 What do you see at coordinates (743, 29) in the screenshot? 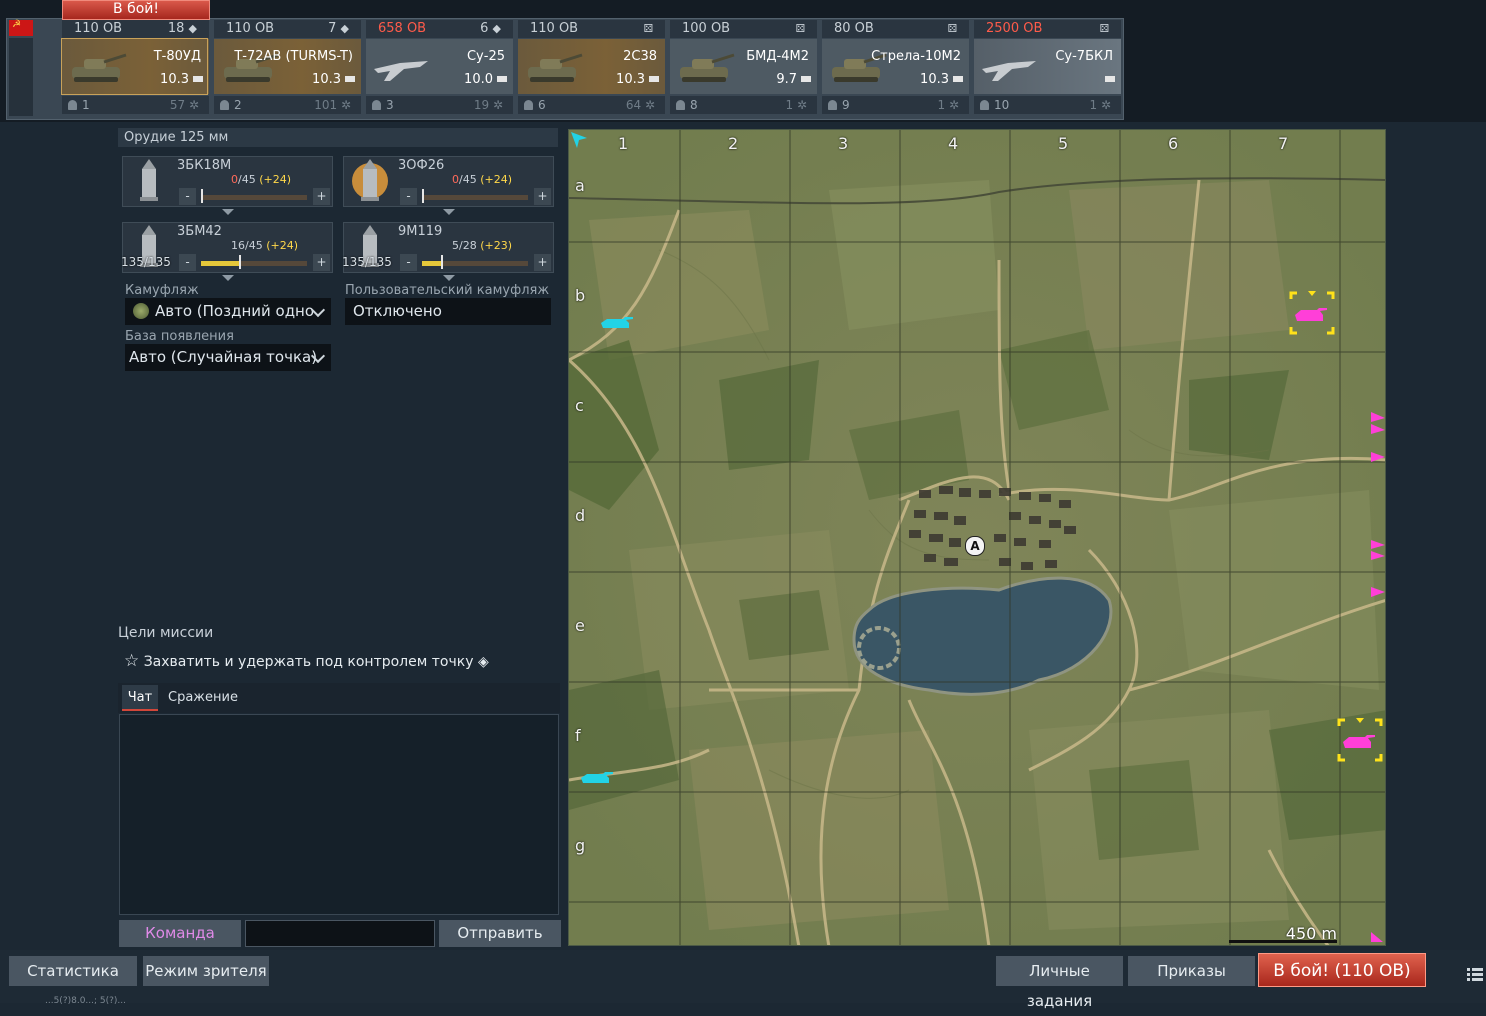
I see `slot-header: 100 ОВ ⚄` at bounding box center [743, 29].